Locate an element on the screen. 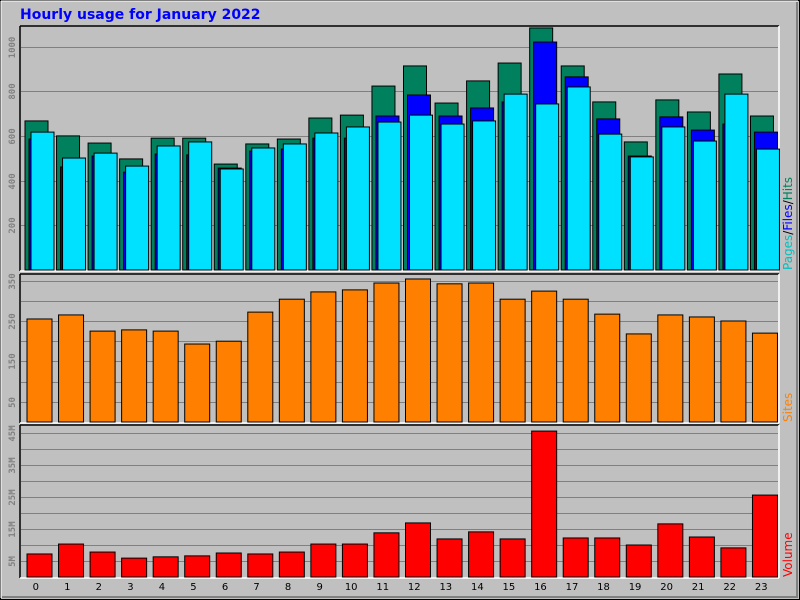  x-tick-label: 15 is located at coordinates (509, 587).